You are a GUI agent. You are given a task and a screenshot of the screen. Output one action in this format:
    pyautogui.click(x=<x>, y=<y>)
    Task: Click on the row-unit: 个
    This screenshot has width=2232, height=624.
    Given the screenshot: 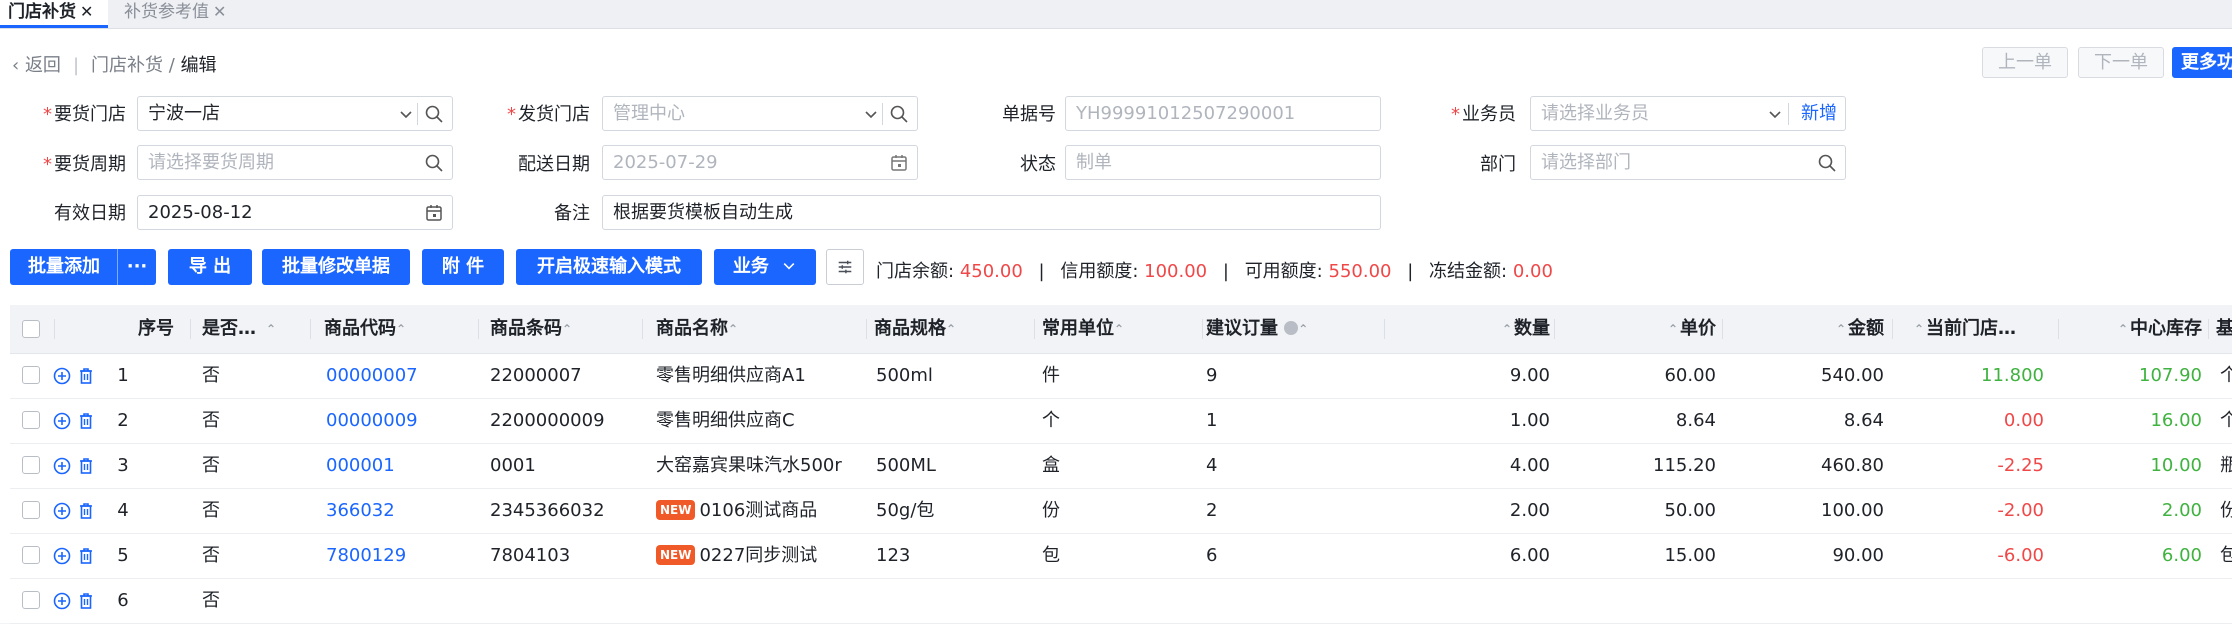 What is the action you would take?
    pyautogui.click(x=1051, y=420)
    